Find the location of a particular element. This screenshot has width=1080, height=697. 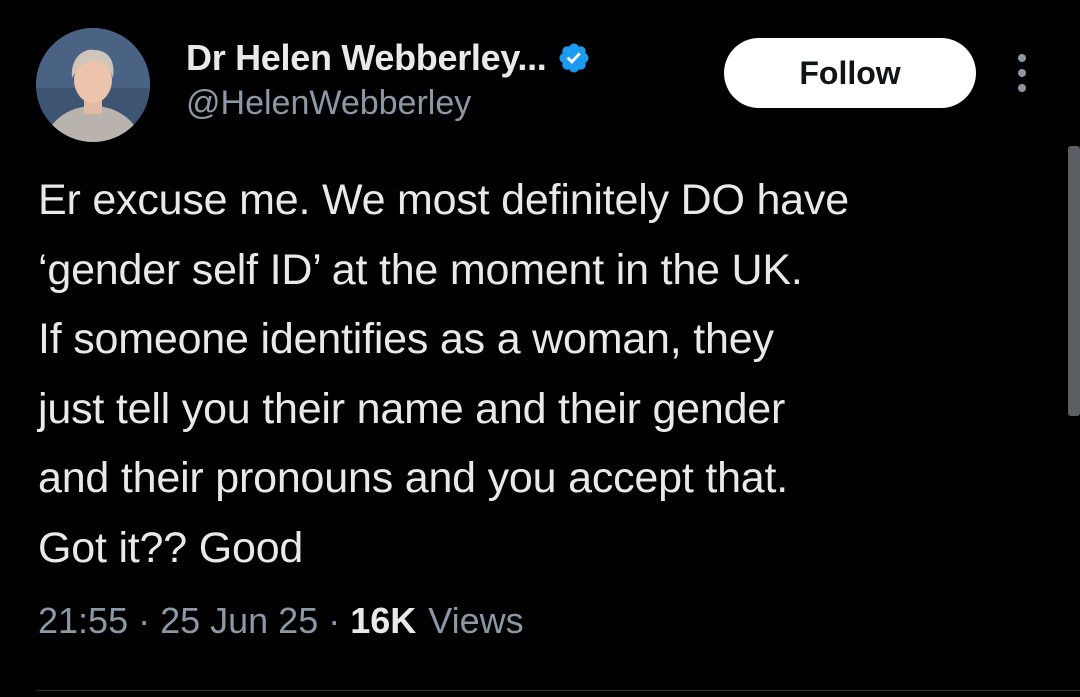

author-handle: @HelenWebberley is located at coordinates (328, 103).